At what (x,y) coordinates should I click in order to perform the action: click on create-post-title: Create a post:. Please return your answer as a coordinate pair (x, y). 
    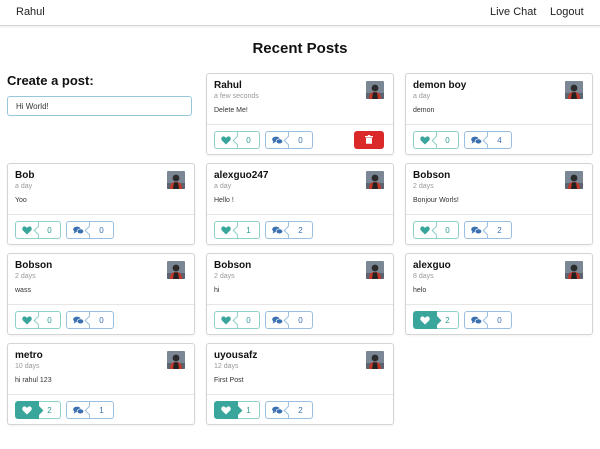
    Looking at the image, I should click on (50, 80).